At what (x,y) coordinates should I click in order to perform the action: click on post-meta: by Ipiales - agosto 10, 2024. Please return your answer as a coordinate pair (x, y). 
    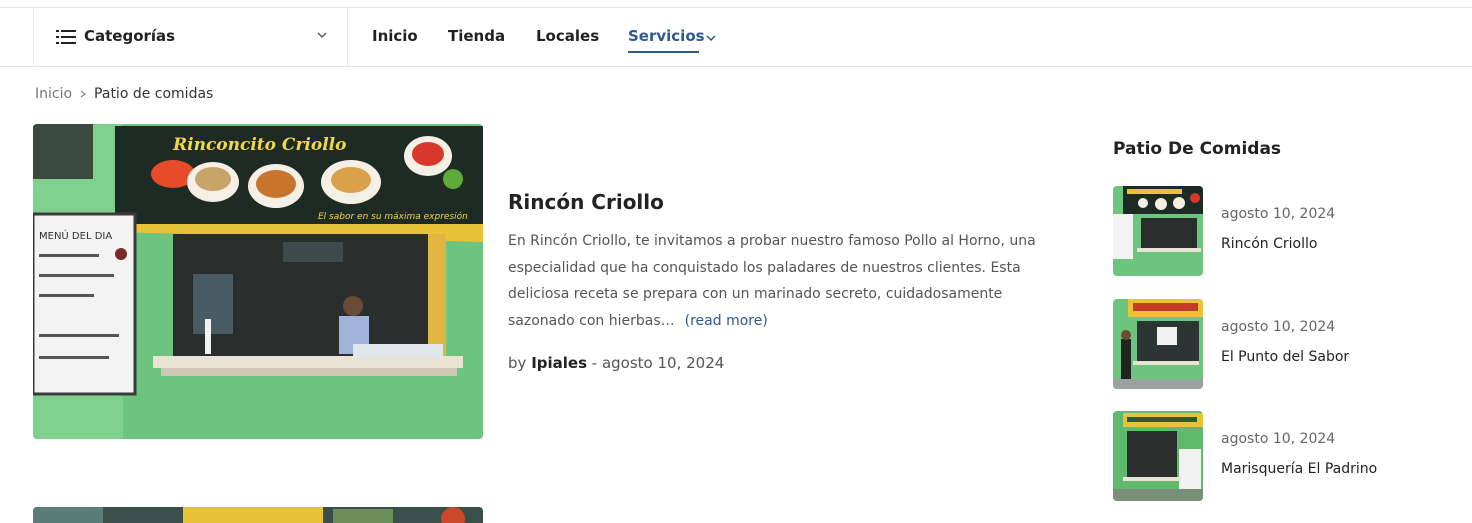
    Looking at the image, I should click on (616, 363).